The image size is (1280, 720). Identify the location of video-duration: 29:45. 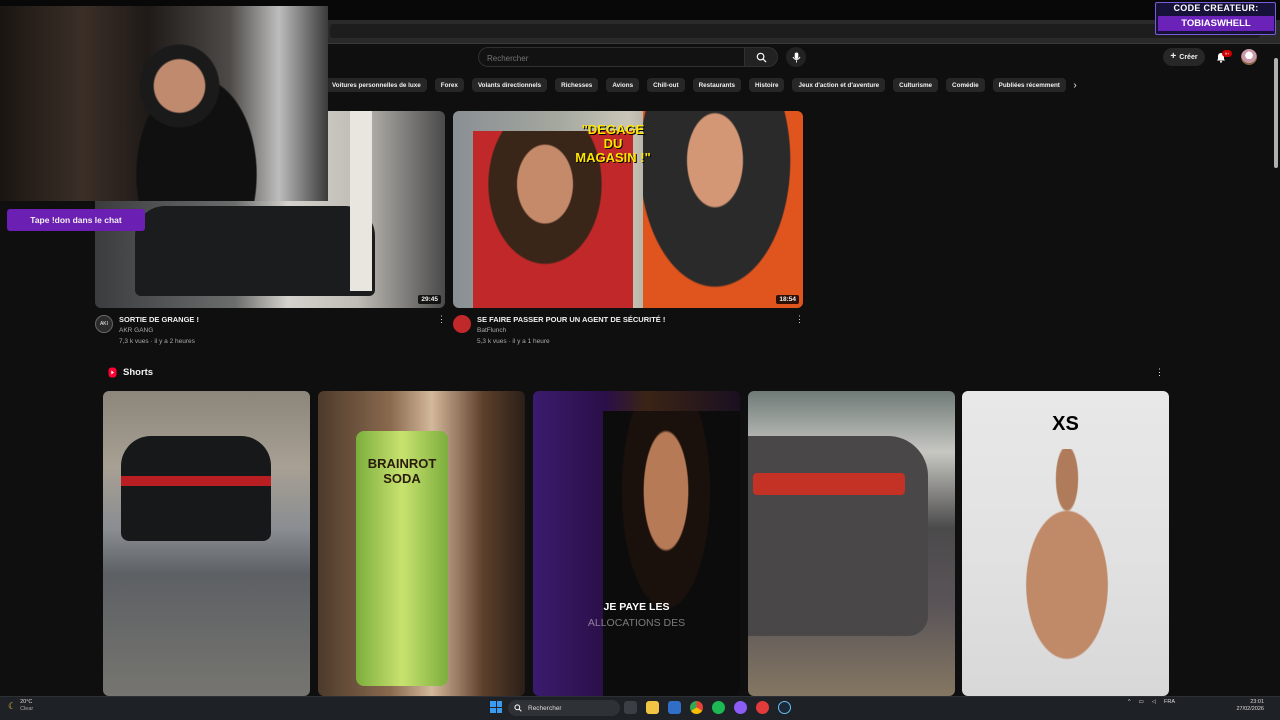
(429, 299).